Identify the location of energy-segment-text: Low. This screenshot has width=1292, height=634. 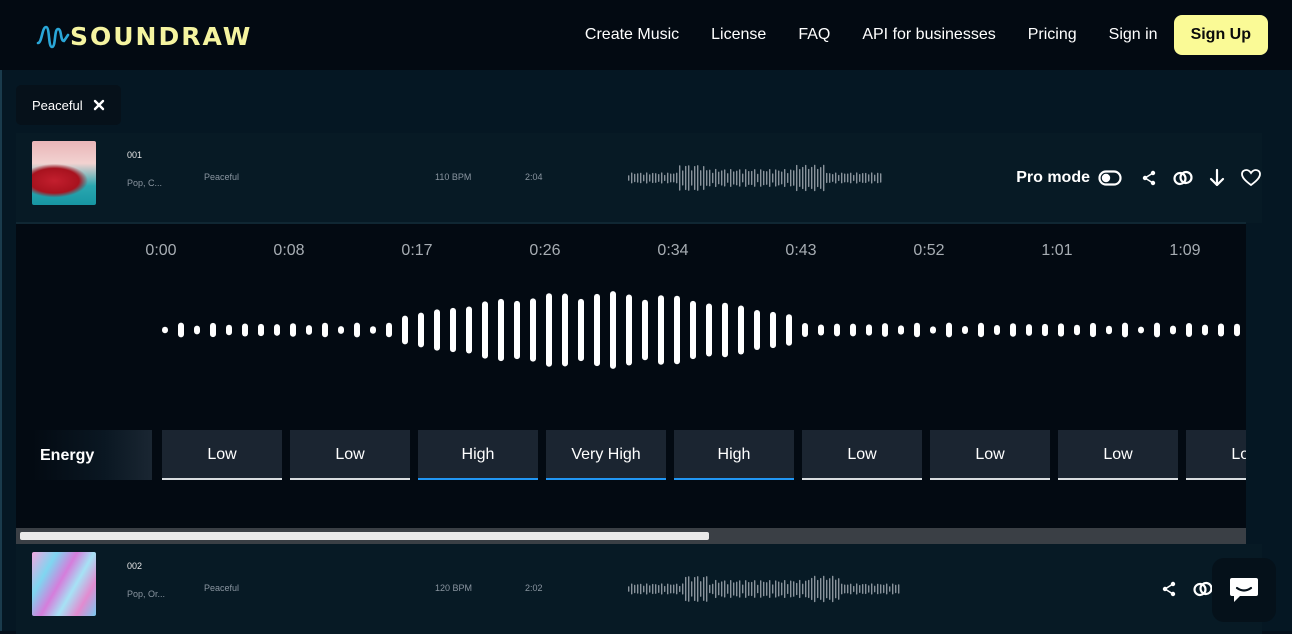
(862, 454).